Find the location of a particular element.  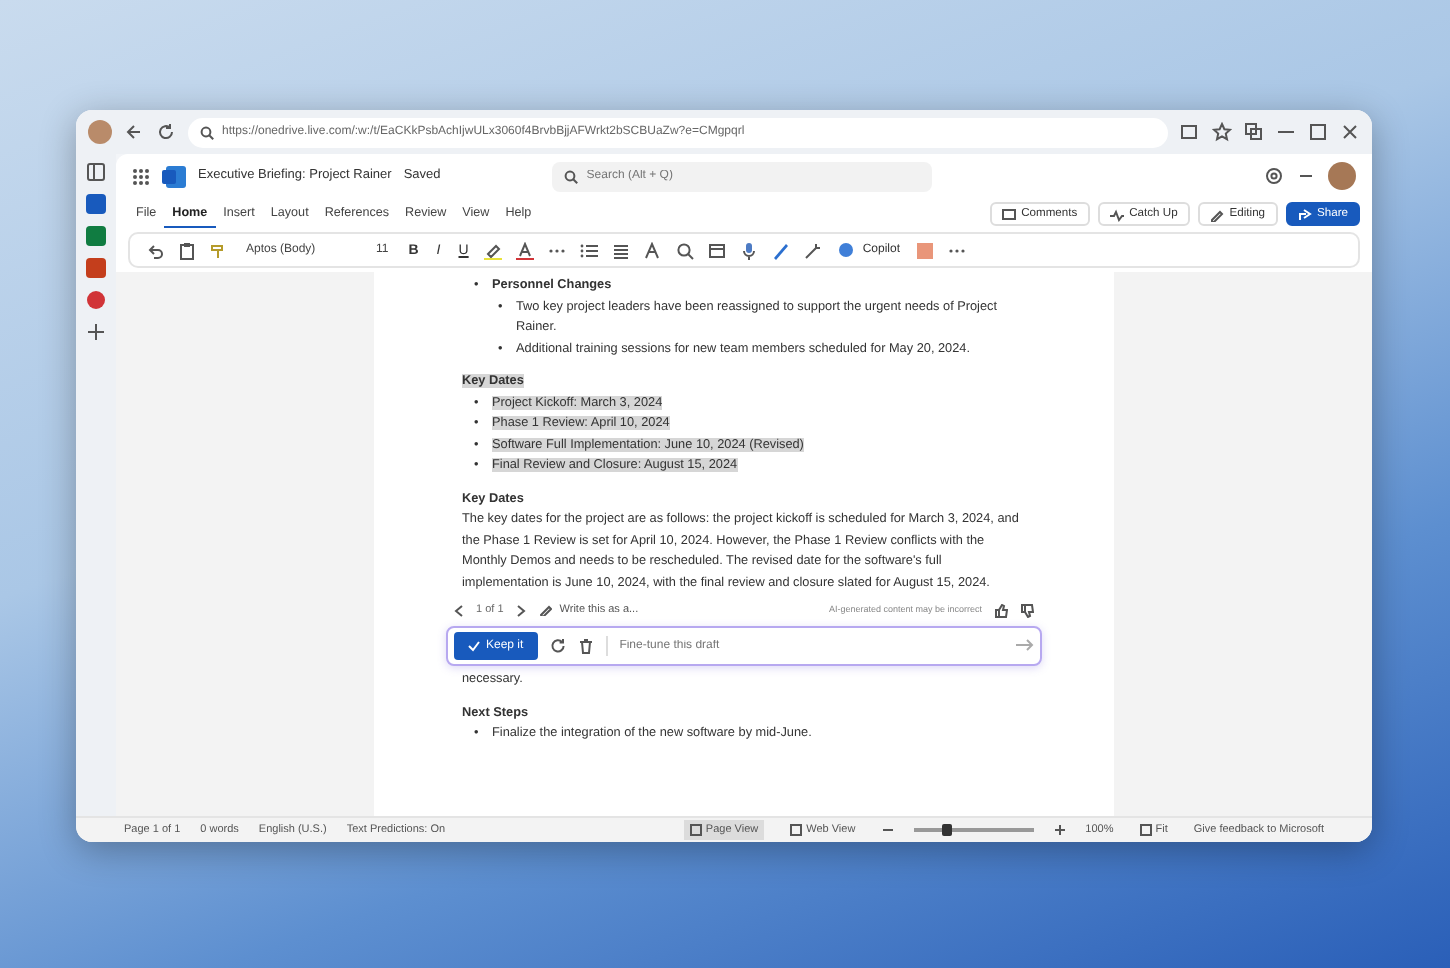

profile-avatar is located at coordinates (100, 132).